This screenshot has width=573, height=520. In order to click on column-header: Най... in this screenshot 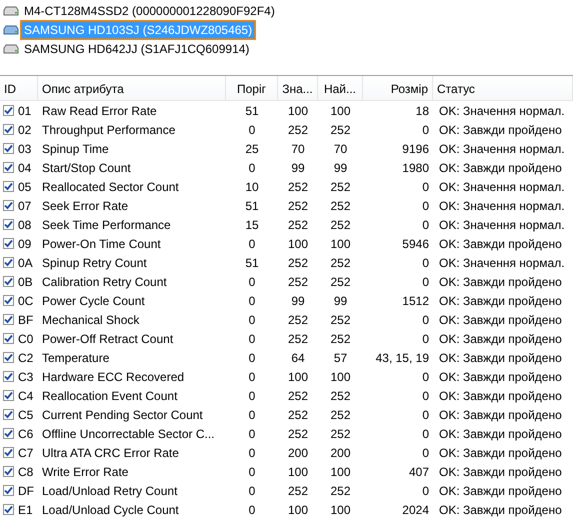, I will do `click(340, 88)`.